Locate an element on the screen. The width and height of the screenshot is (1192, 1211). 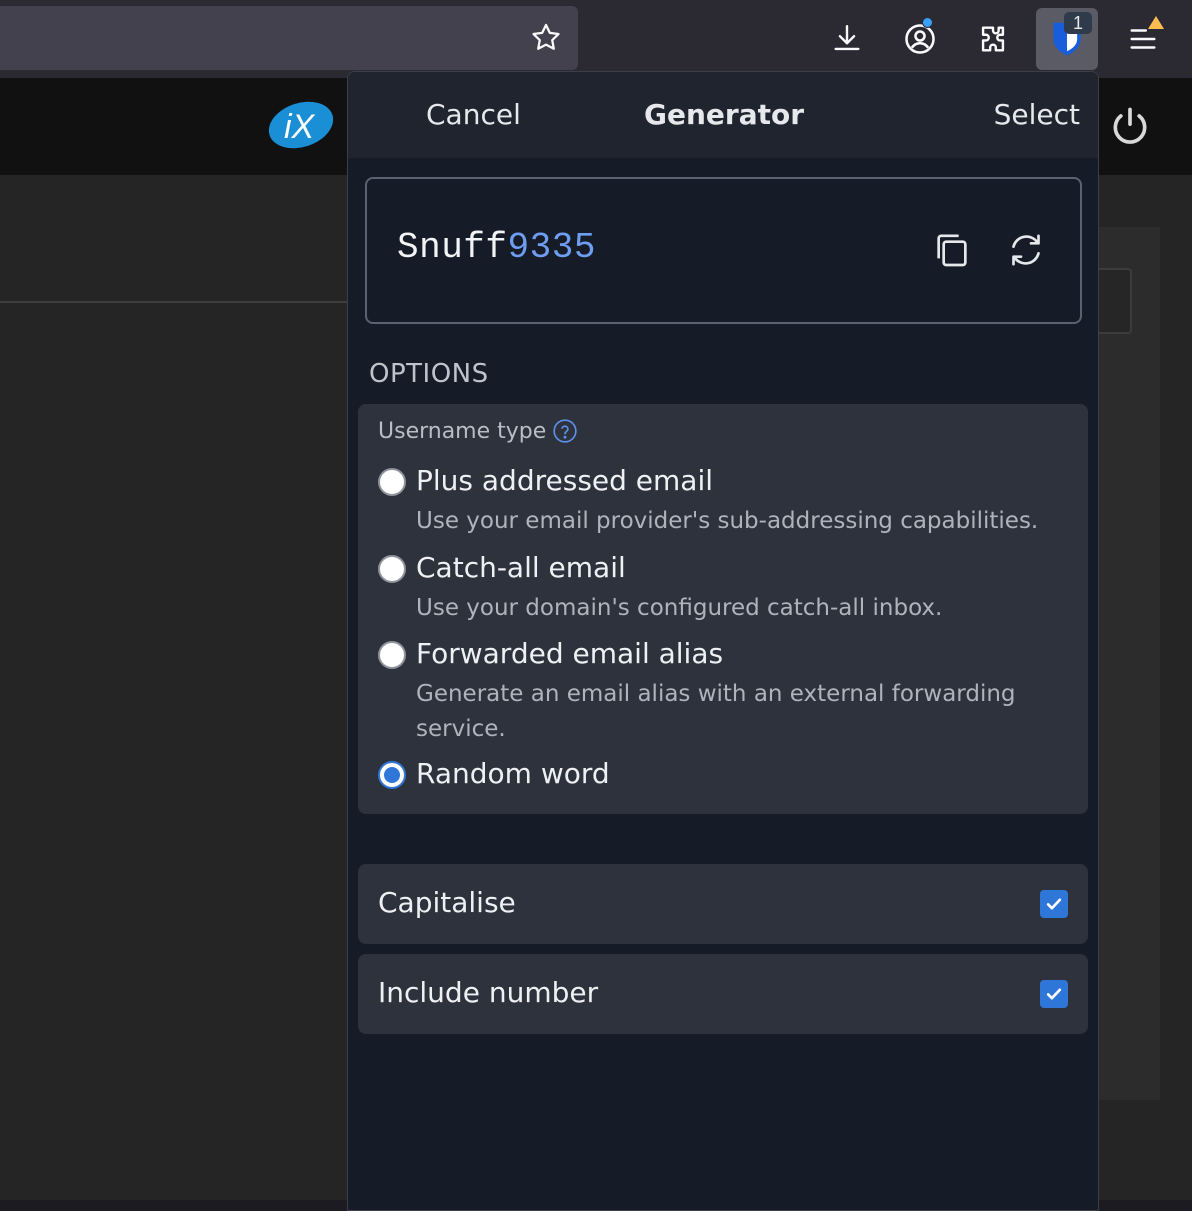
downloads-icon is located at coordinates (847, 39).